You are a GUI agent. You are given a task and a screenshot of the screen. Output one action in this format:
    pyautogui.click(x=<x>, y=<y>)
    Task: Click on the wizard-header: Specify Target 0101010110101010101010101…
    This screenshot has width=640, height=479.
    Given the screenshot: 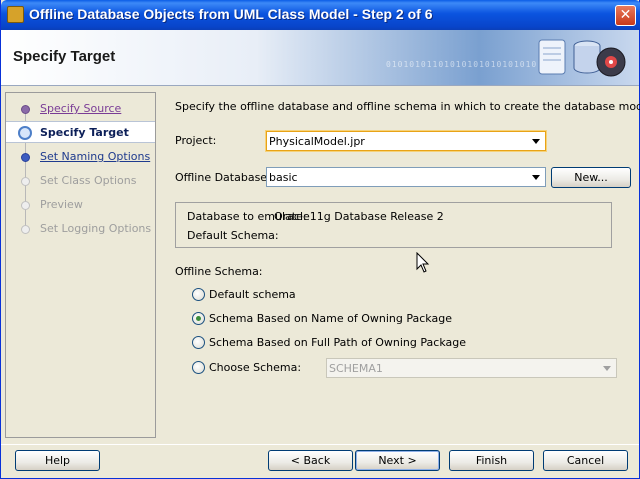 What is the action you would take?
    pyautogui.click(x=320, y=58)
    